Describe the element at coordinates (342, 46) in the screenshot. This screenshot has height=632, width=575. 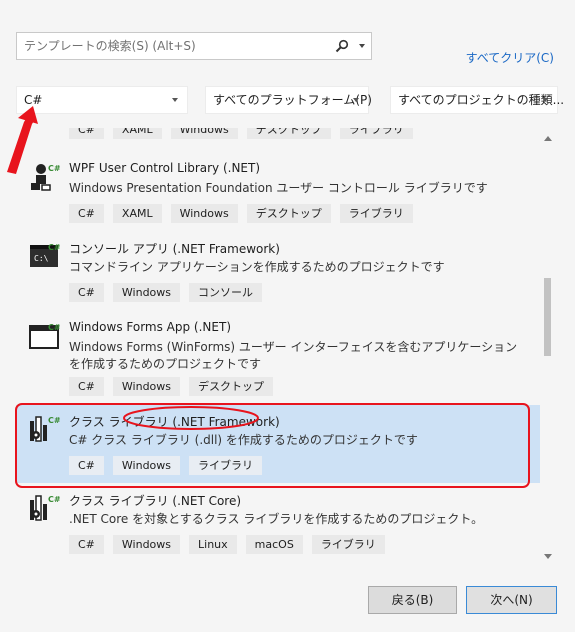
I see `search-icon` at that location.